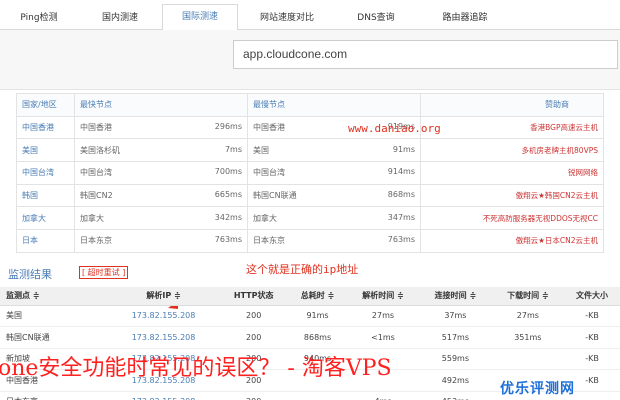 The width and height of the screenshot is (620, 400). What do you see at coordinates (228, 240) in the screenshot?
I see `fastest-time: 763ms` at bounding box center [228, 240].